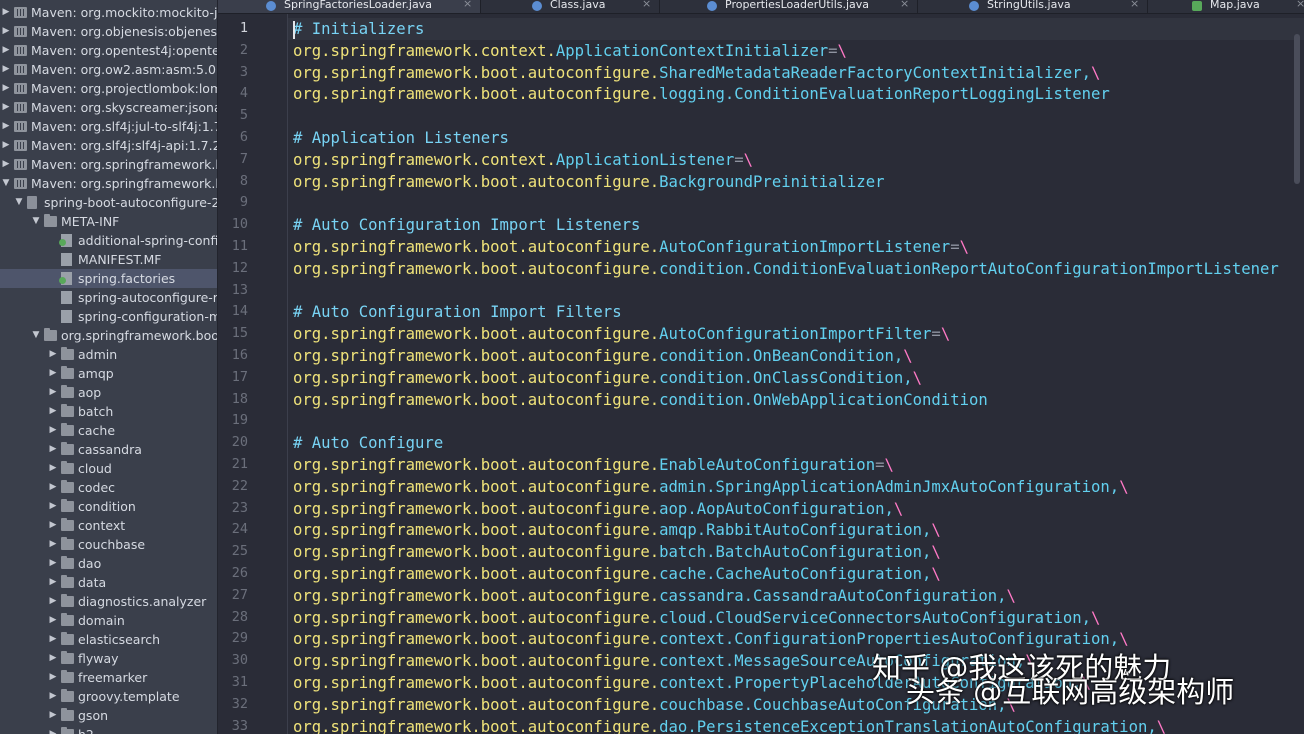 The width and height of the screenshot is (1304, 734). What do you see at coordinates (108, 335) in the screenshot?
I see `tree-item: ▼ org.springframework.boot` at bounding box center [108, 335].